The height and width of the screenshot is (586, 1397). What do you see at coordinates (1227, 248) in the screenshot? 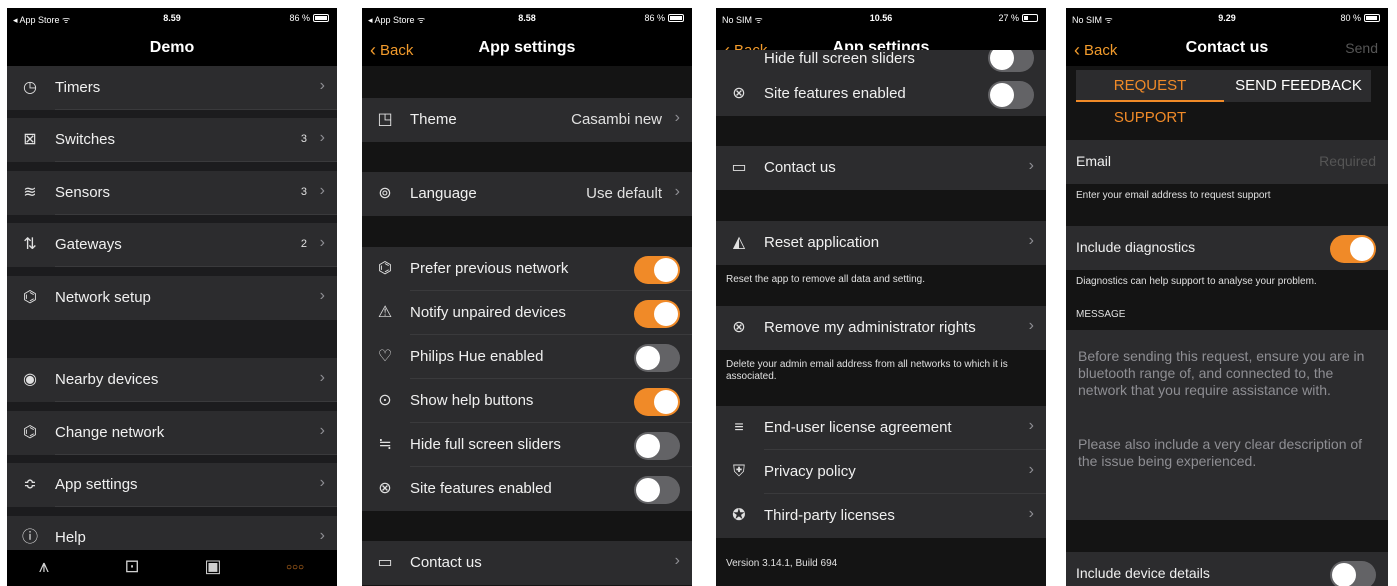
I see `diagnostics-row: Include diagnostics` at bounding box center [1227, 248].